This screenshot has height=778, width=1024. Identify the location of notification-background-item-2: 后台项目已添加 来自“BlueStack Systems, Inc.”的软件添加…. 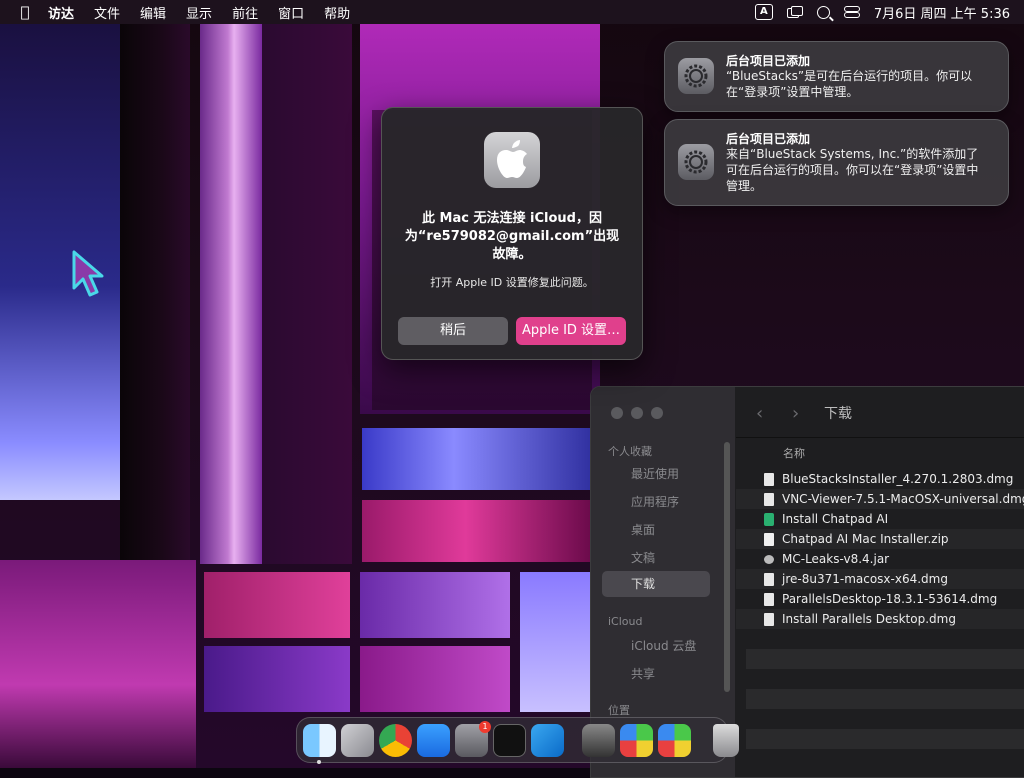
(836, 162).